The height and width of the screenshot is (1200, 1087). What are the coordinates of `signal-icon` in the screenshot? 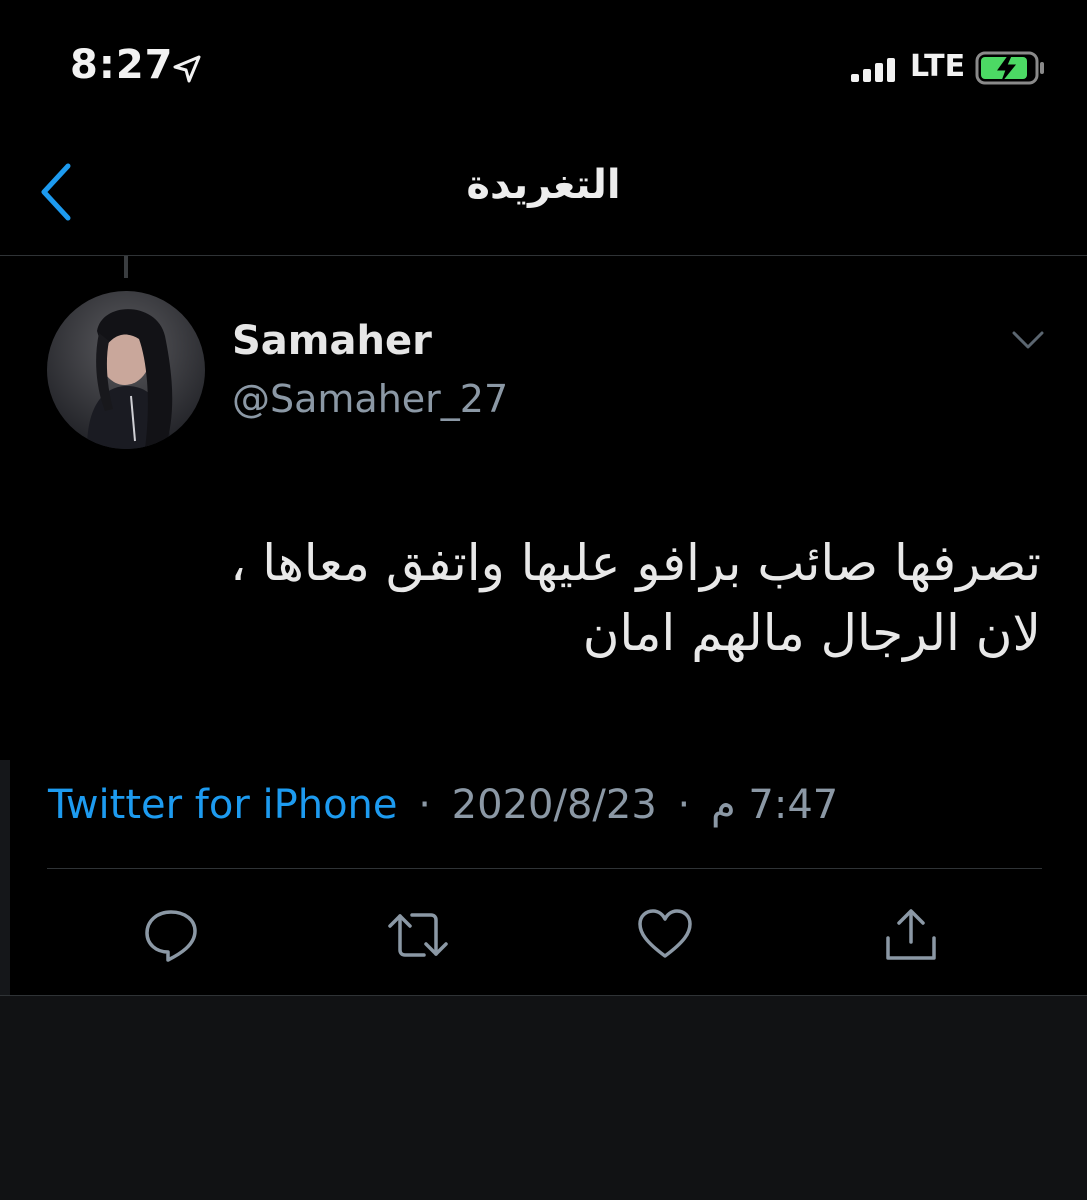 It's located at (873, 70).